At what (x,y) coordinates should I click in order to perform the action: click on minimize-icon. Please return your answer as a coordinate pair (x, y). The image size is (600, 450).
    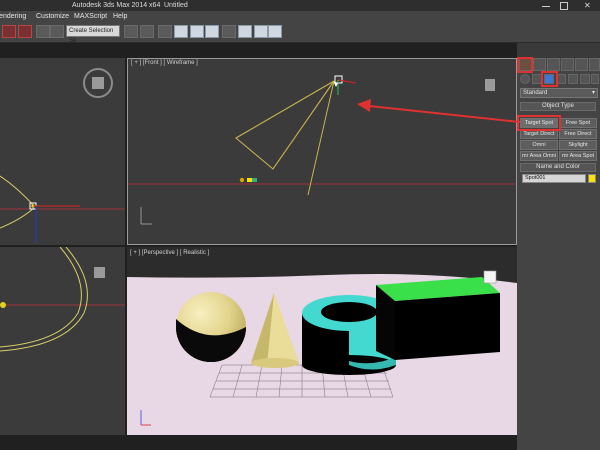
    Looking at the image, I should click on (546, 6).